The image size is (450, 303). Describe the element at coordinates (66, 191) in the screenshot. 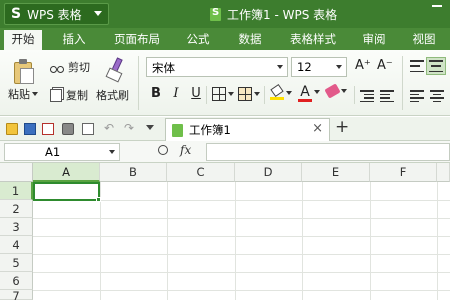

I see `active-cell-a1` at that location.